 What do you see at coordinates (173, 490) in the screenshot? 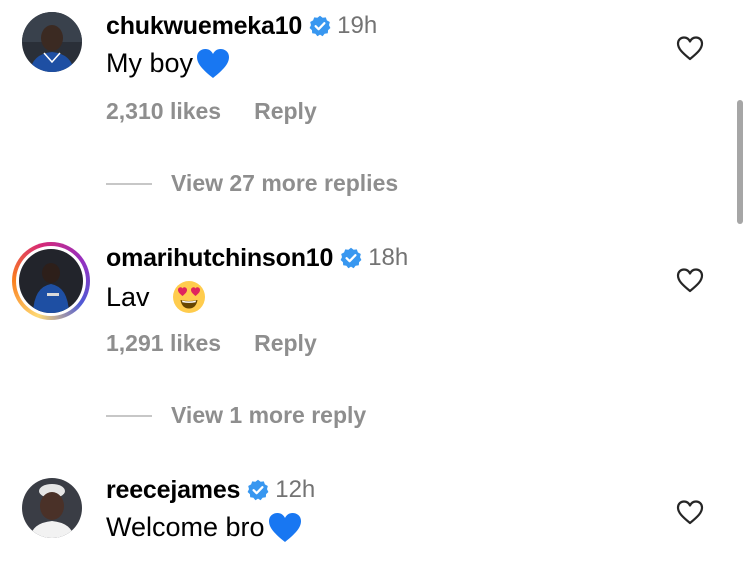
I see `username: reecejames` at bounding box center [173, 490].